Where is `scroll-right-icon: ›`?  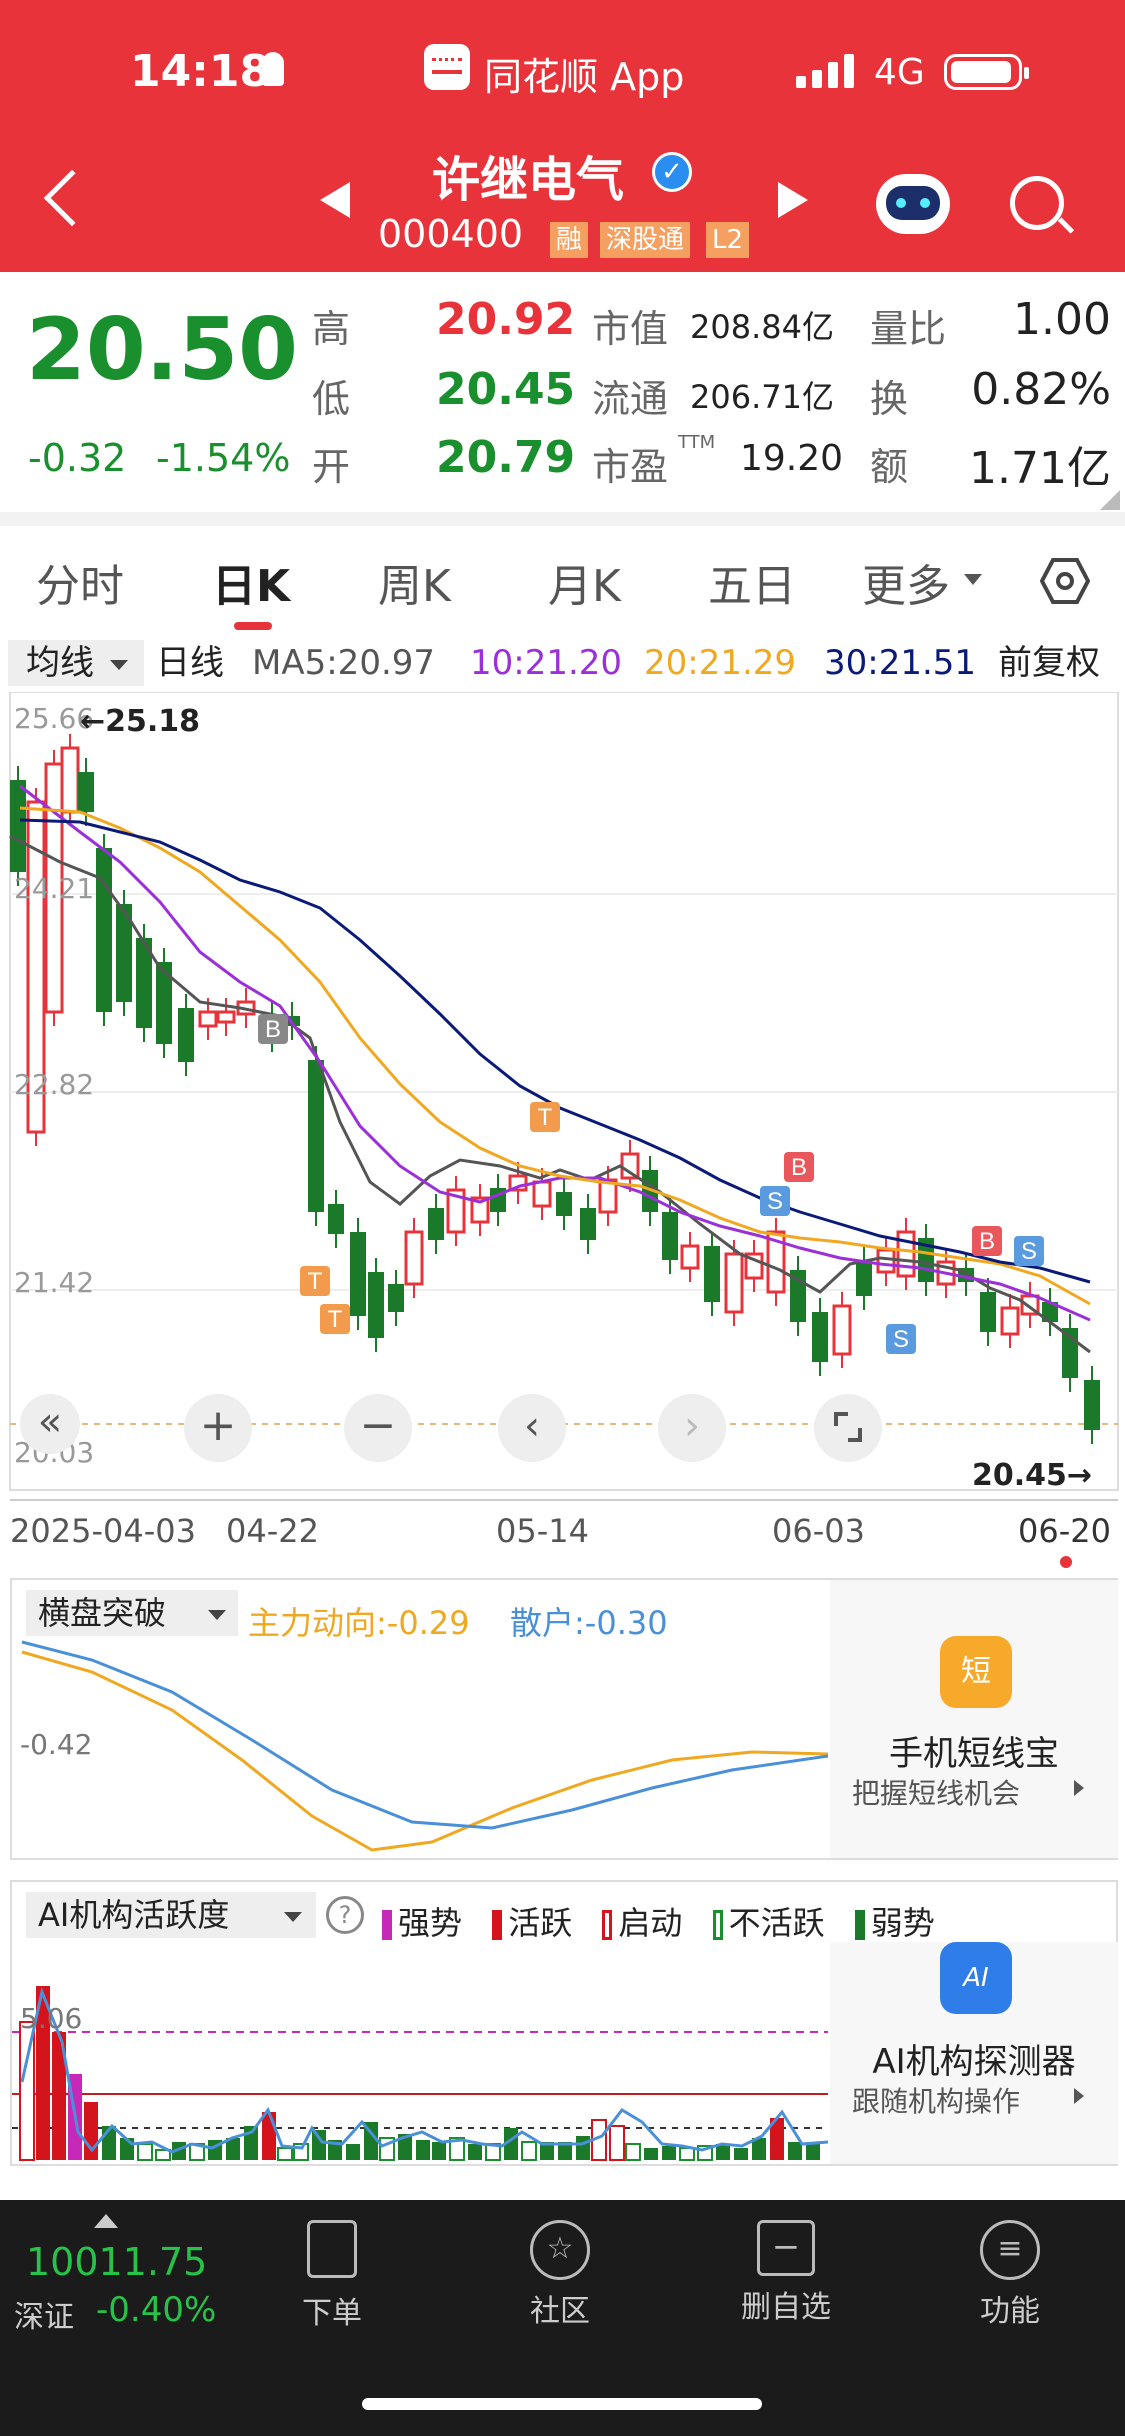 scroll-right-icon: › is located at coordinates (692, 1428).